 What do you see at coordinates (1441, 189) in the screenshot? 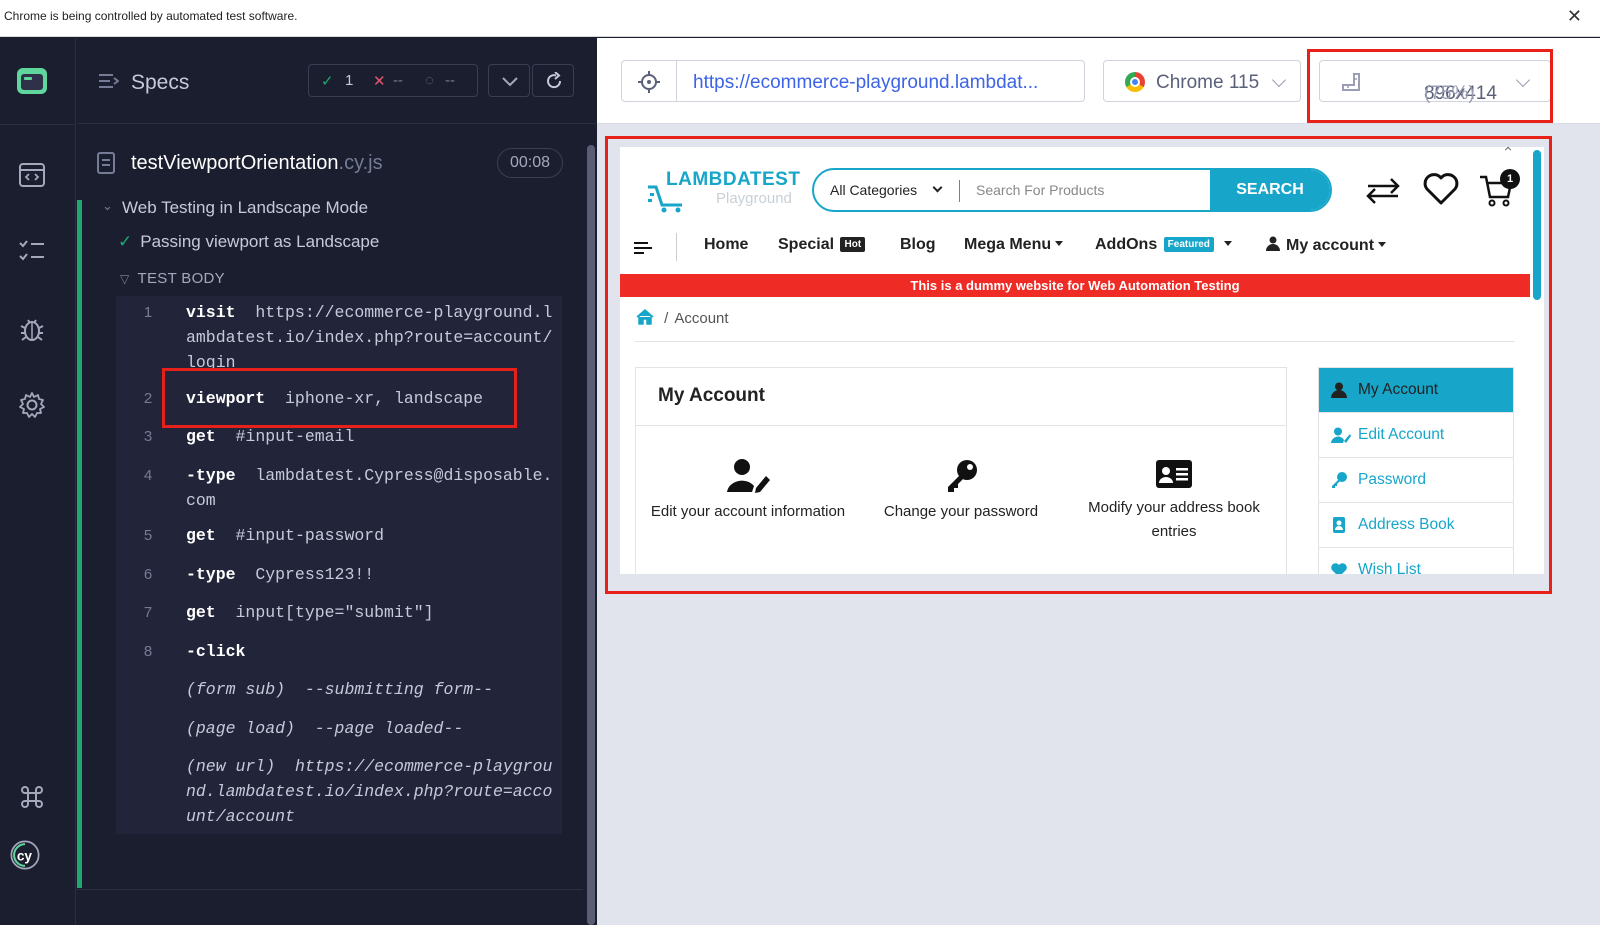
I see `wishlist-heart-icon` at bounding box center [1441, 189].